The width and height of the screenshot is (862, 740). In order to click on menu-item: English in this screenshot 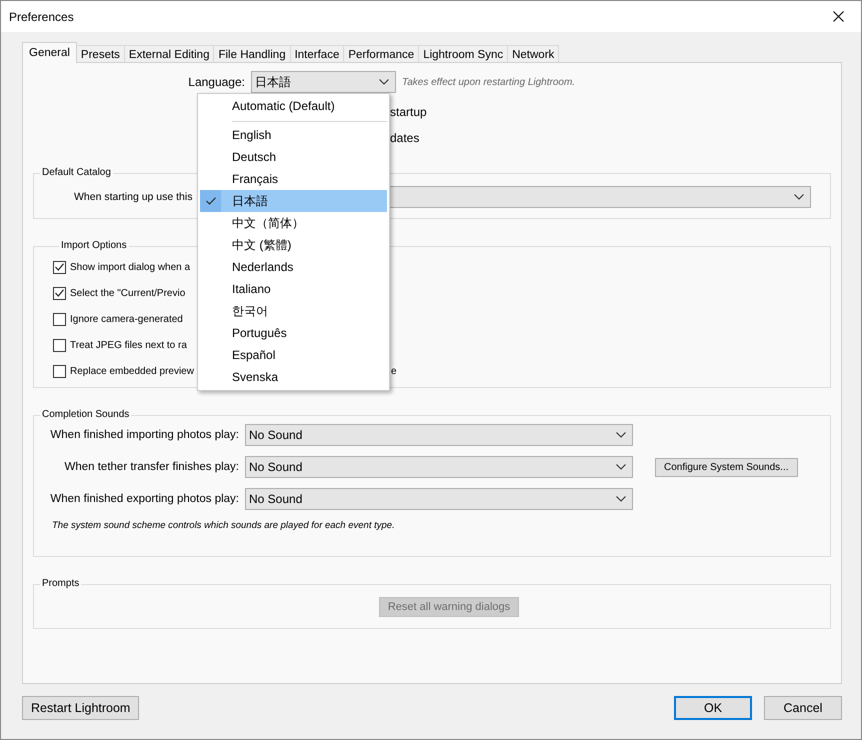, I will do `click(293, 135)`.